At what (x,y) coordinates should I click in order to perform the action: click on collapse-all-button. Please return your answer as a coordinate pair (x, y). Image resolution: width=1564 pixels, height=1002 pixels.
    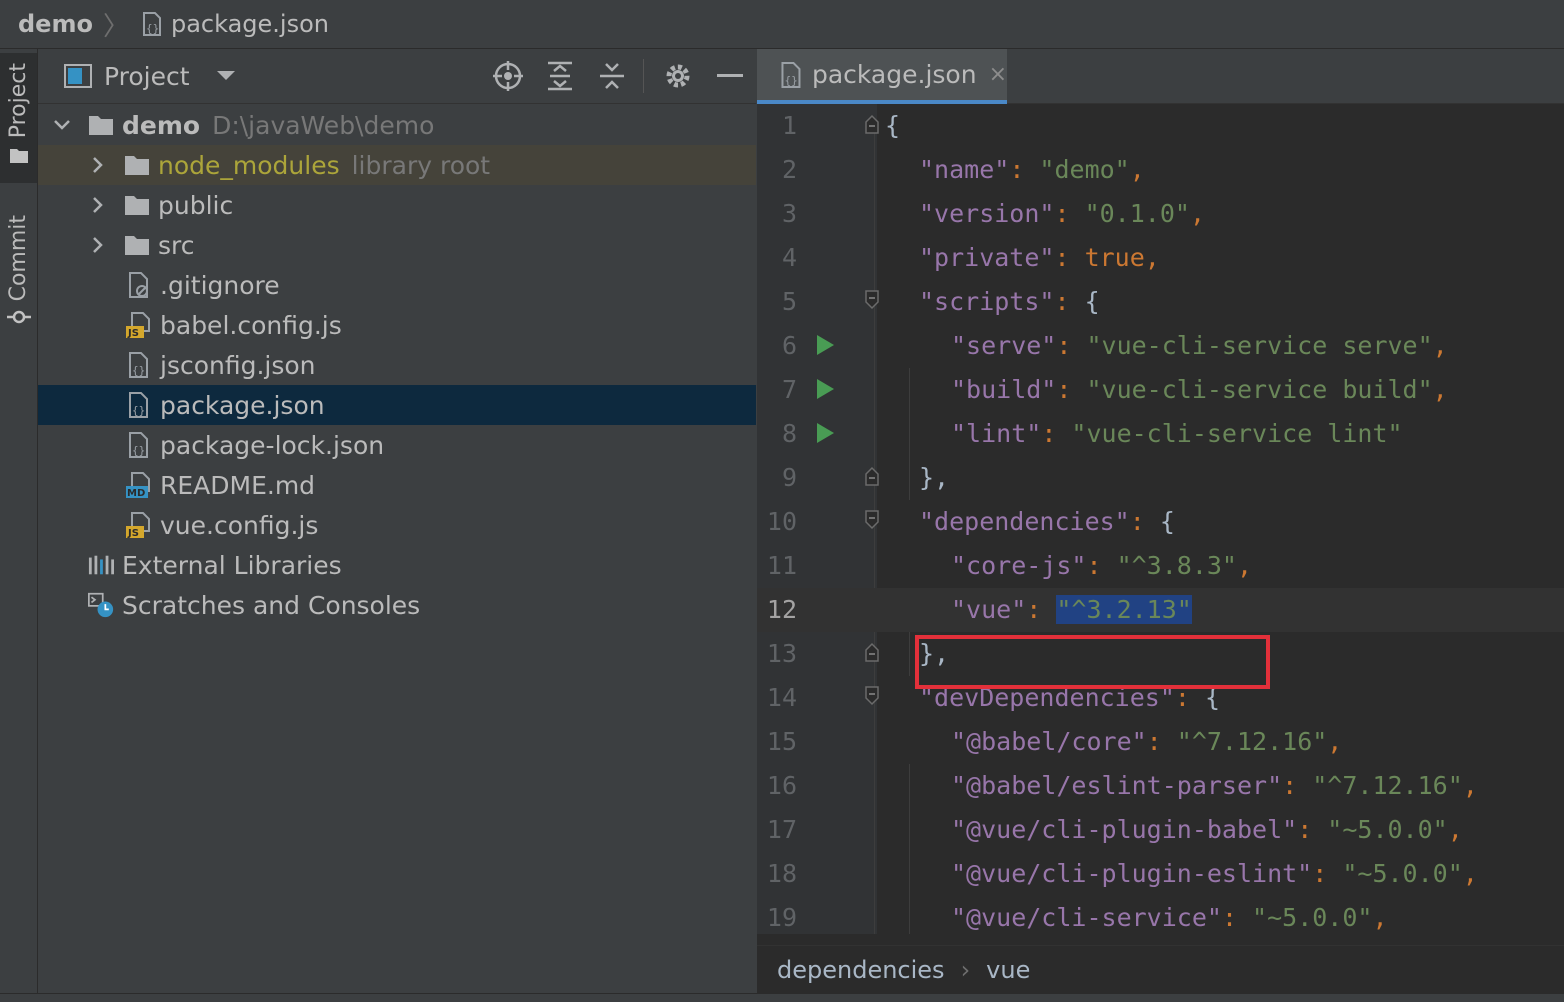
    Looking at the image, I should click on (612, 76).